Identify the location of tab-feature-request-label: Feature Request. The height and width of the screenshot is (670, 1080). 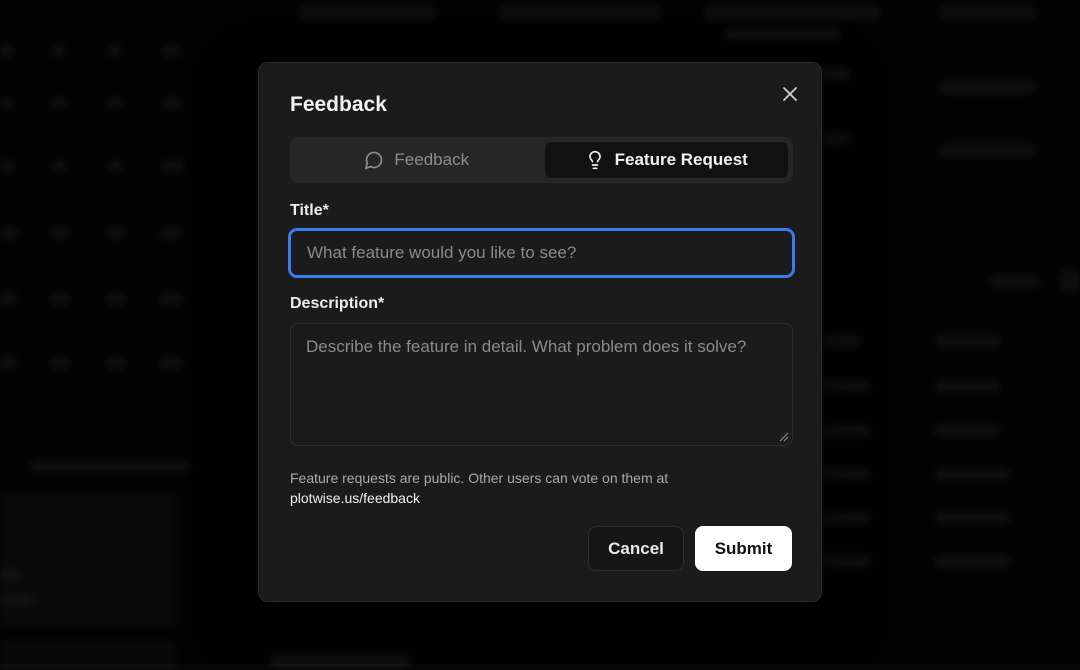
(681, 160).